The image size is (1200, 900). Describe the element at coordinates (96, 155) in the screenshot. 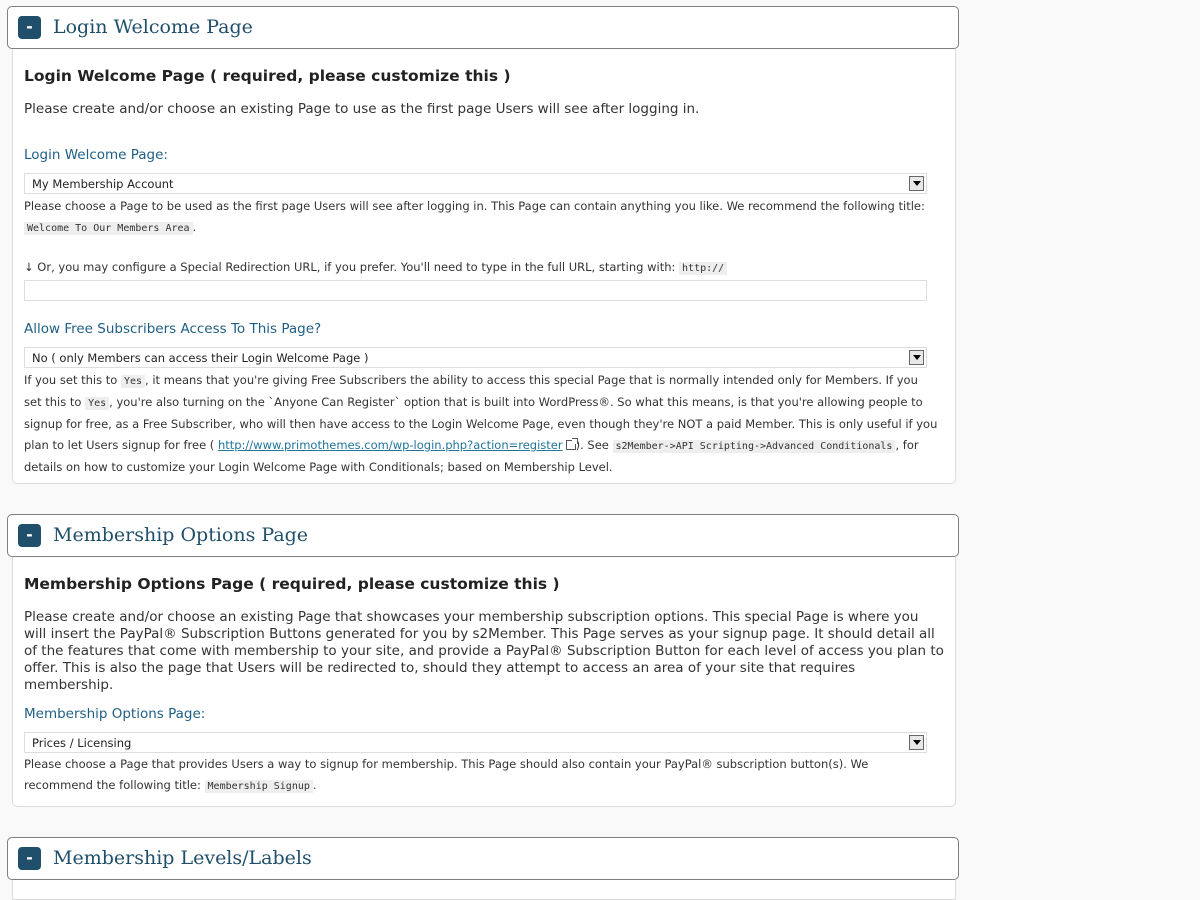

I see `field-label-login-welcome-page: Login Welcome Page:` at that location.